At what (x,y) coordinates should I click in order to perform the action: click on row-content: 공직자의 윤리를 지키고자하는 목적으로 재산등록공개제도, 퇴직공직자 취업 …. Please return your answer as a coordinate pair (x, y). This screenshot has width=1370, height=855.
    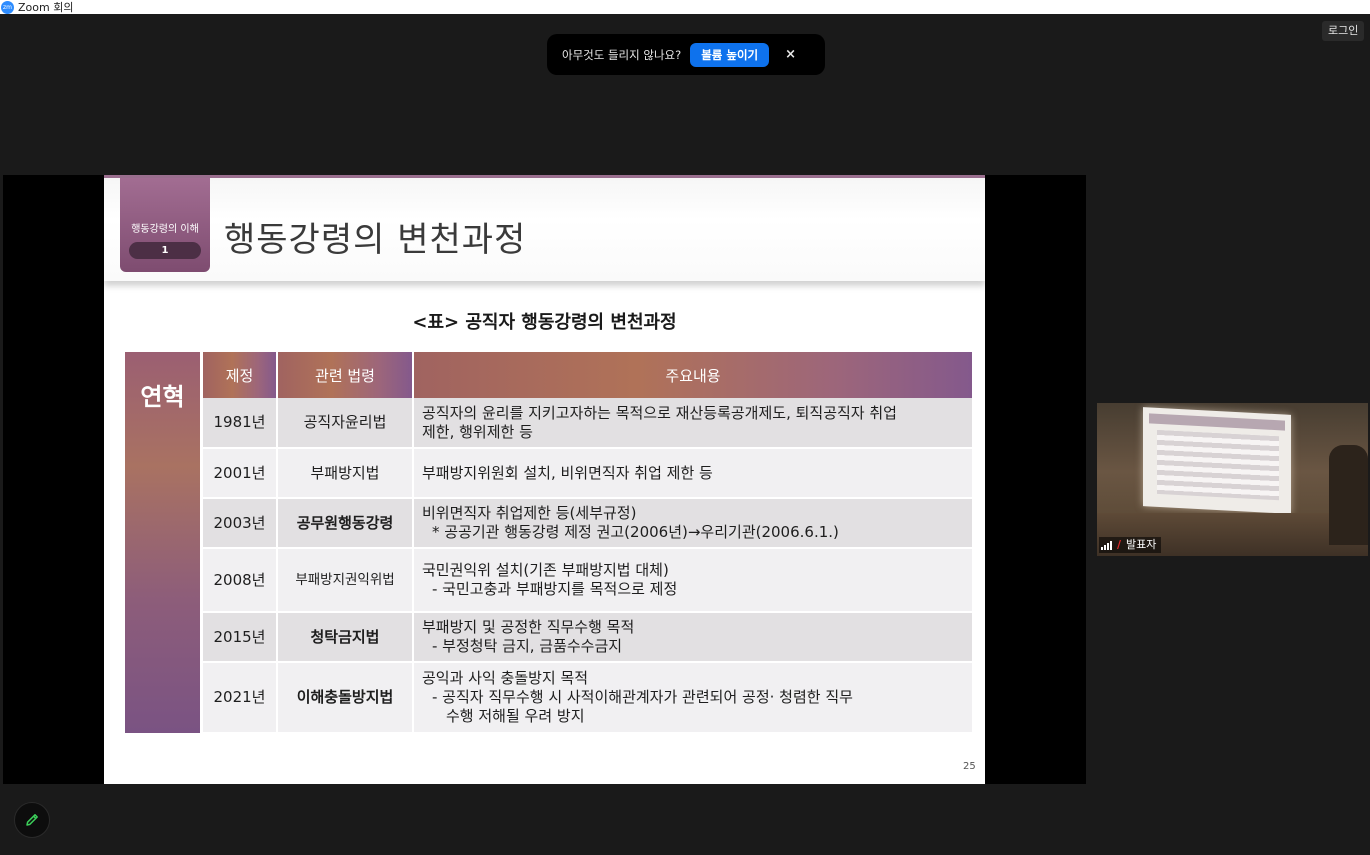
    Looking at the image, I should click on (693, 423).